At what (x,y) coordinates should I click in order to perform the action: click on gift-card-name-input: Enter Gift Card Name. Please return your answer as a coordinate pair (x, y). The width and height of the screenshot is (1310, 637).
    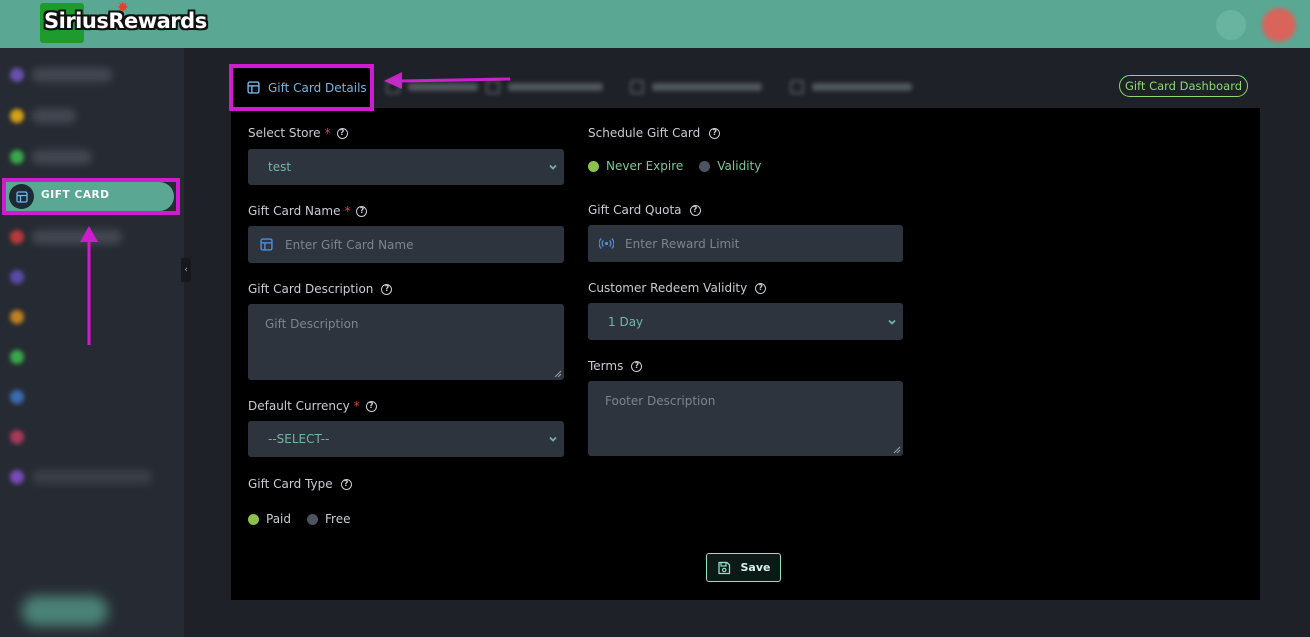
    Looking at the image, I should click on (406, 244).